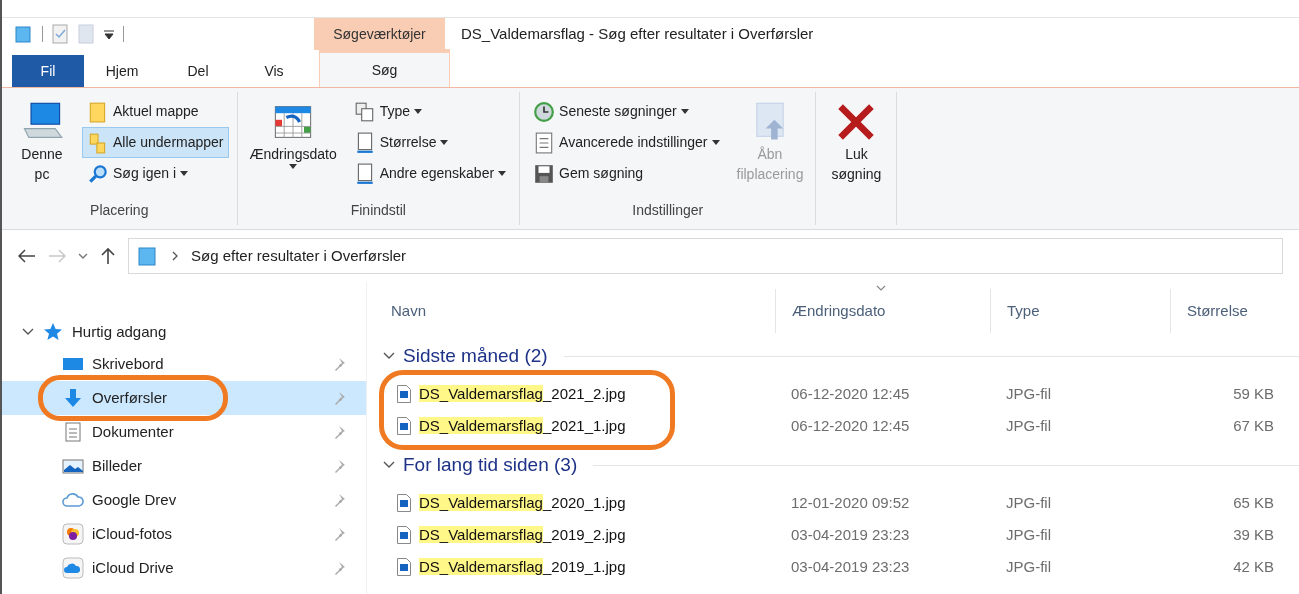 The width and height of the screenshot is (1299, 594). Describe the element at coordinates (27, 256) in the screenshot. I see `back-arrow-icon` at that location.